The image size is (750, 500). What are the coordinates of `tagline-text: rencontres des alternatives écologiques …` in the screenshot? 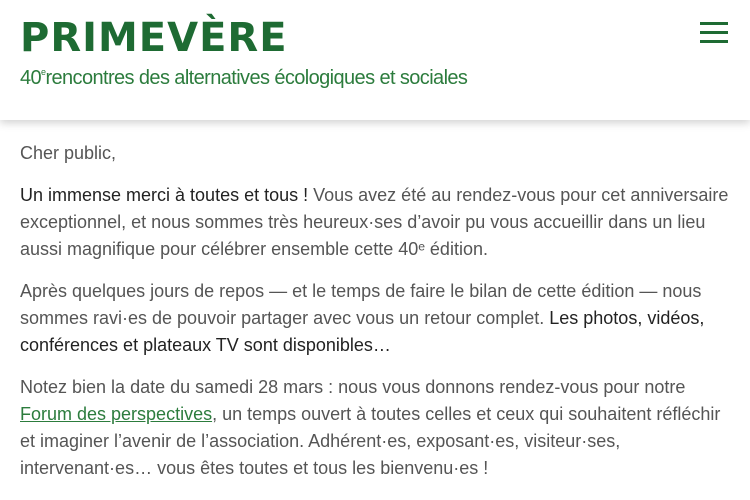 It's located at (256, 78).